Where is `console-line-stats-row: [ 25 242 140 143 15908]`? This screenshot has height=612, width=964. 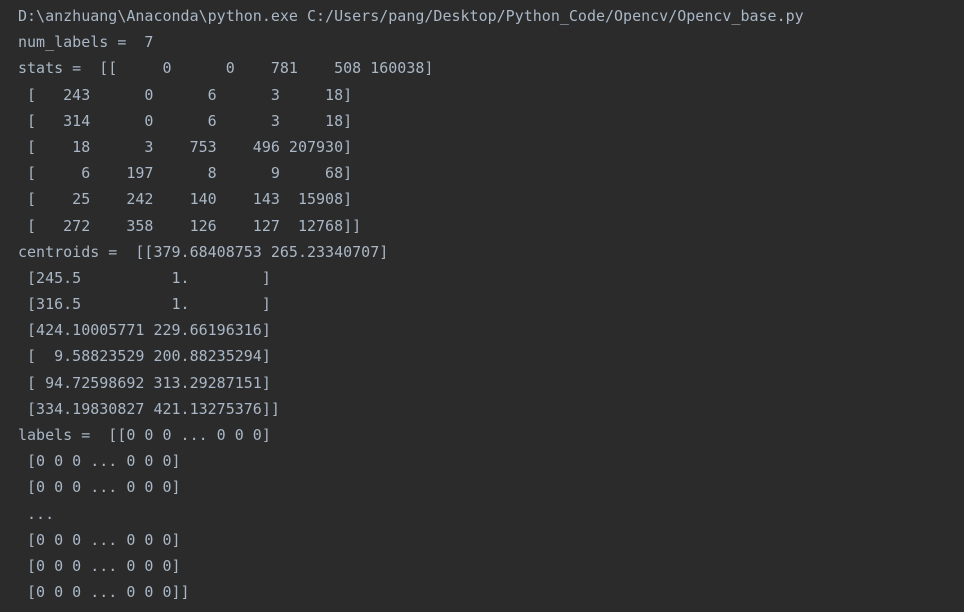 console-line-stats-row: [ 25 242 140 143 15908] is located at coordinates (185, 199).